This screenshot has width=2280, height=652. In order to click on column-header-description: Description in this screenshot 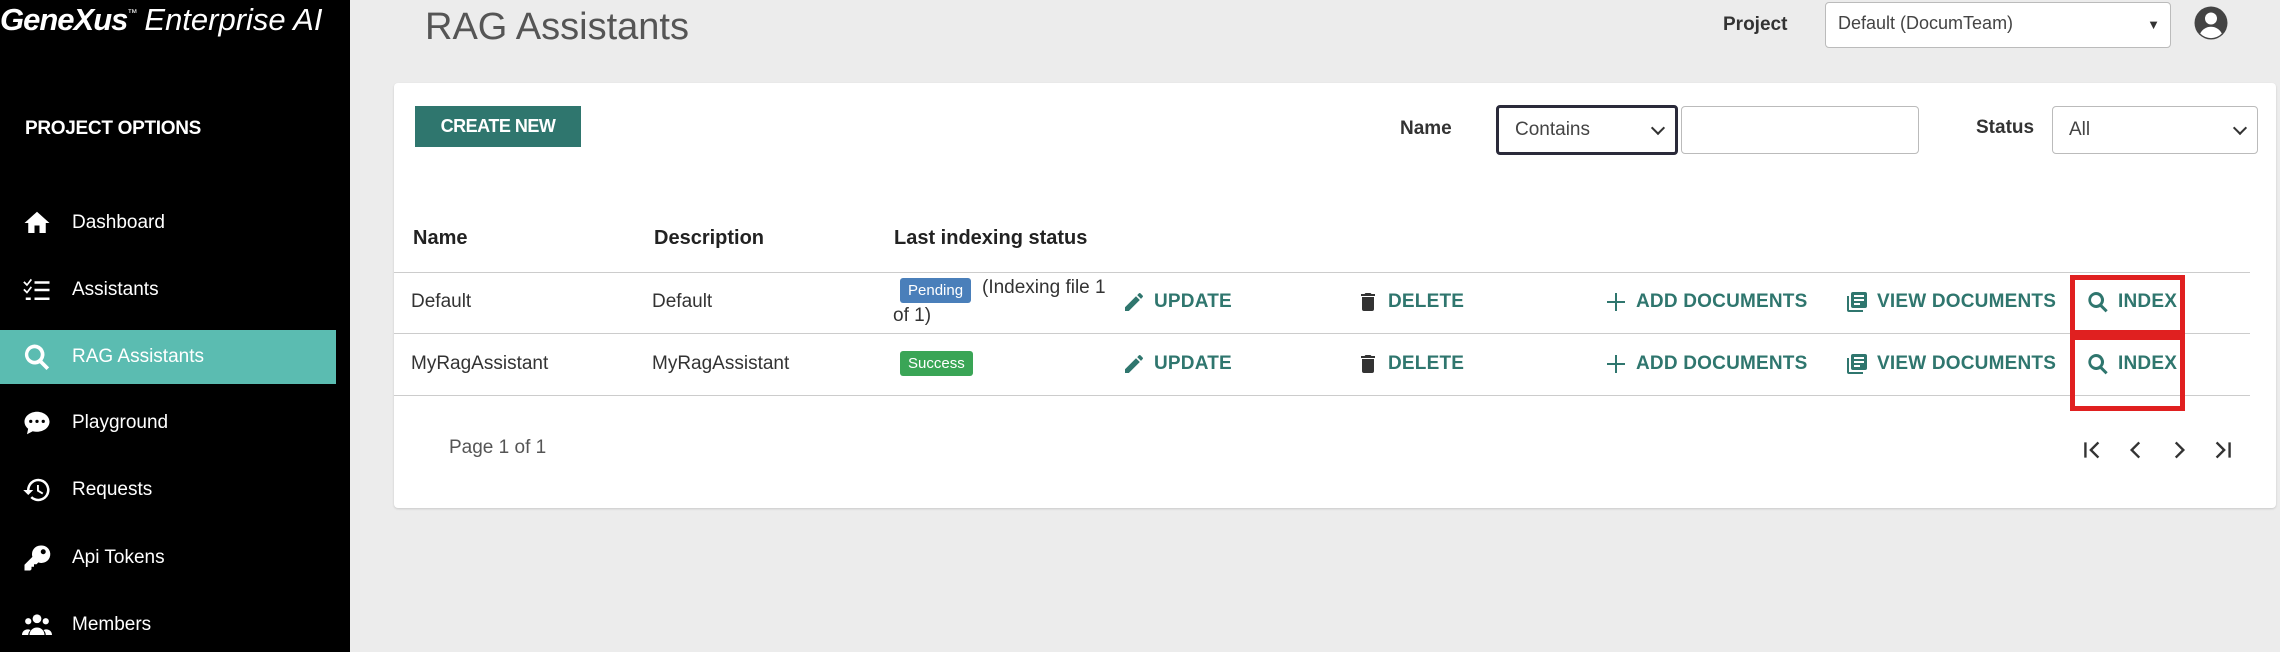, I will do `click(709, 238)`.